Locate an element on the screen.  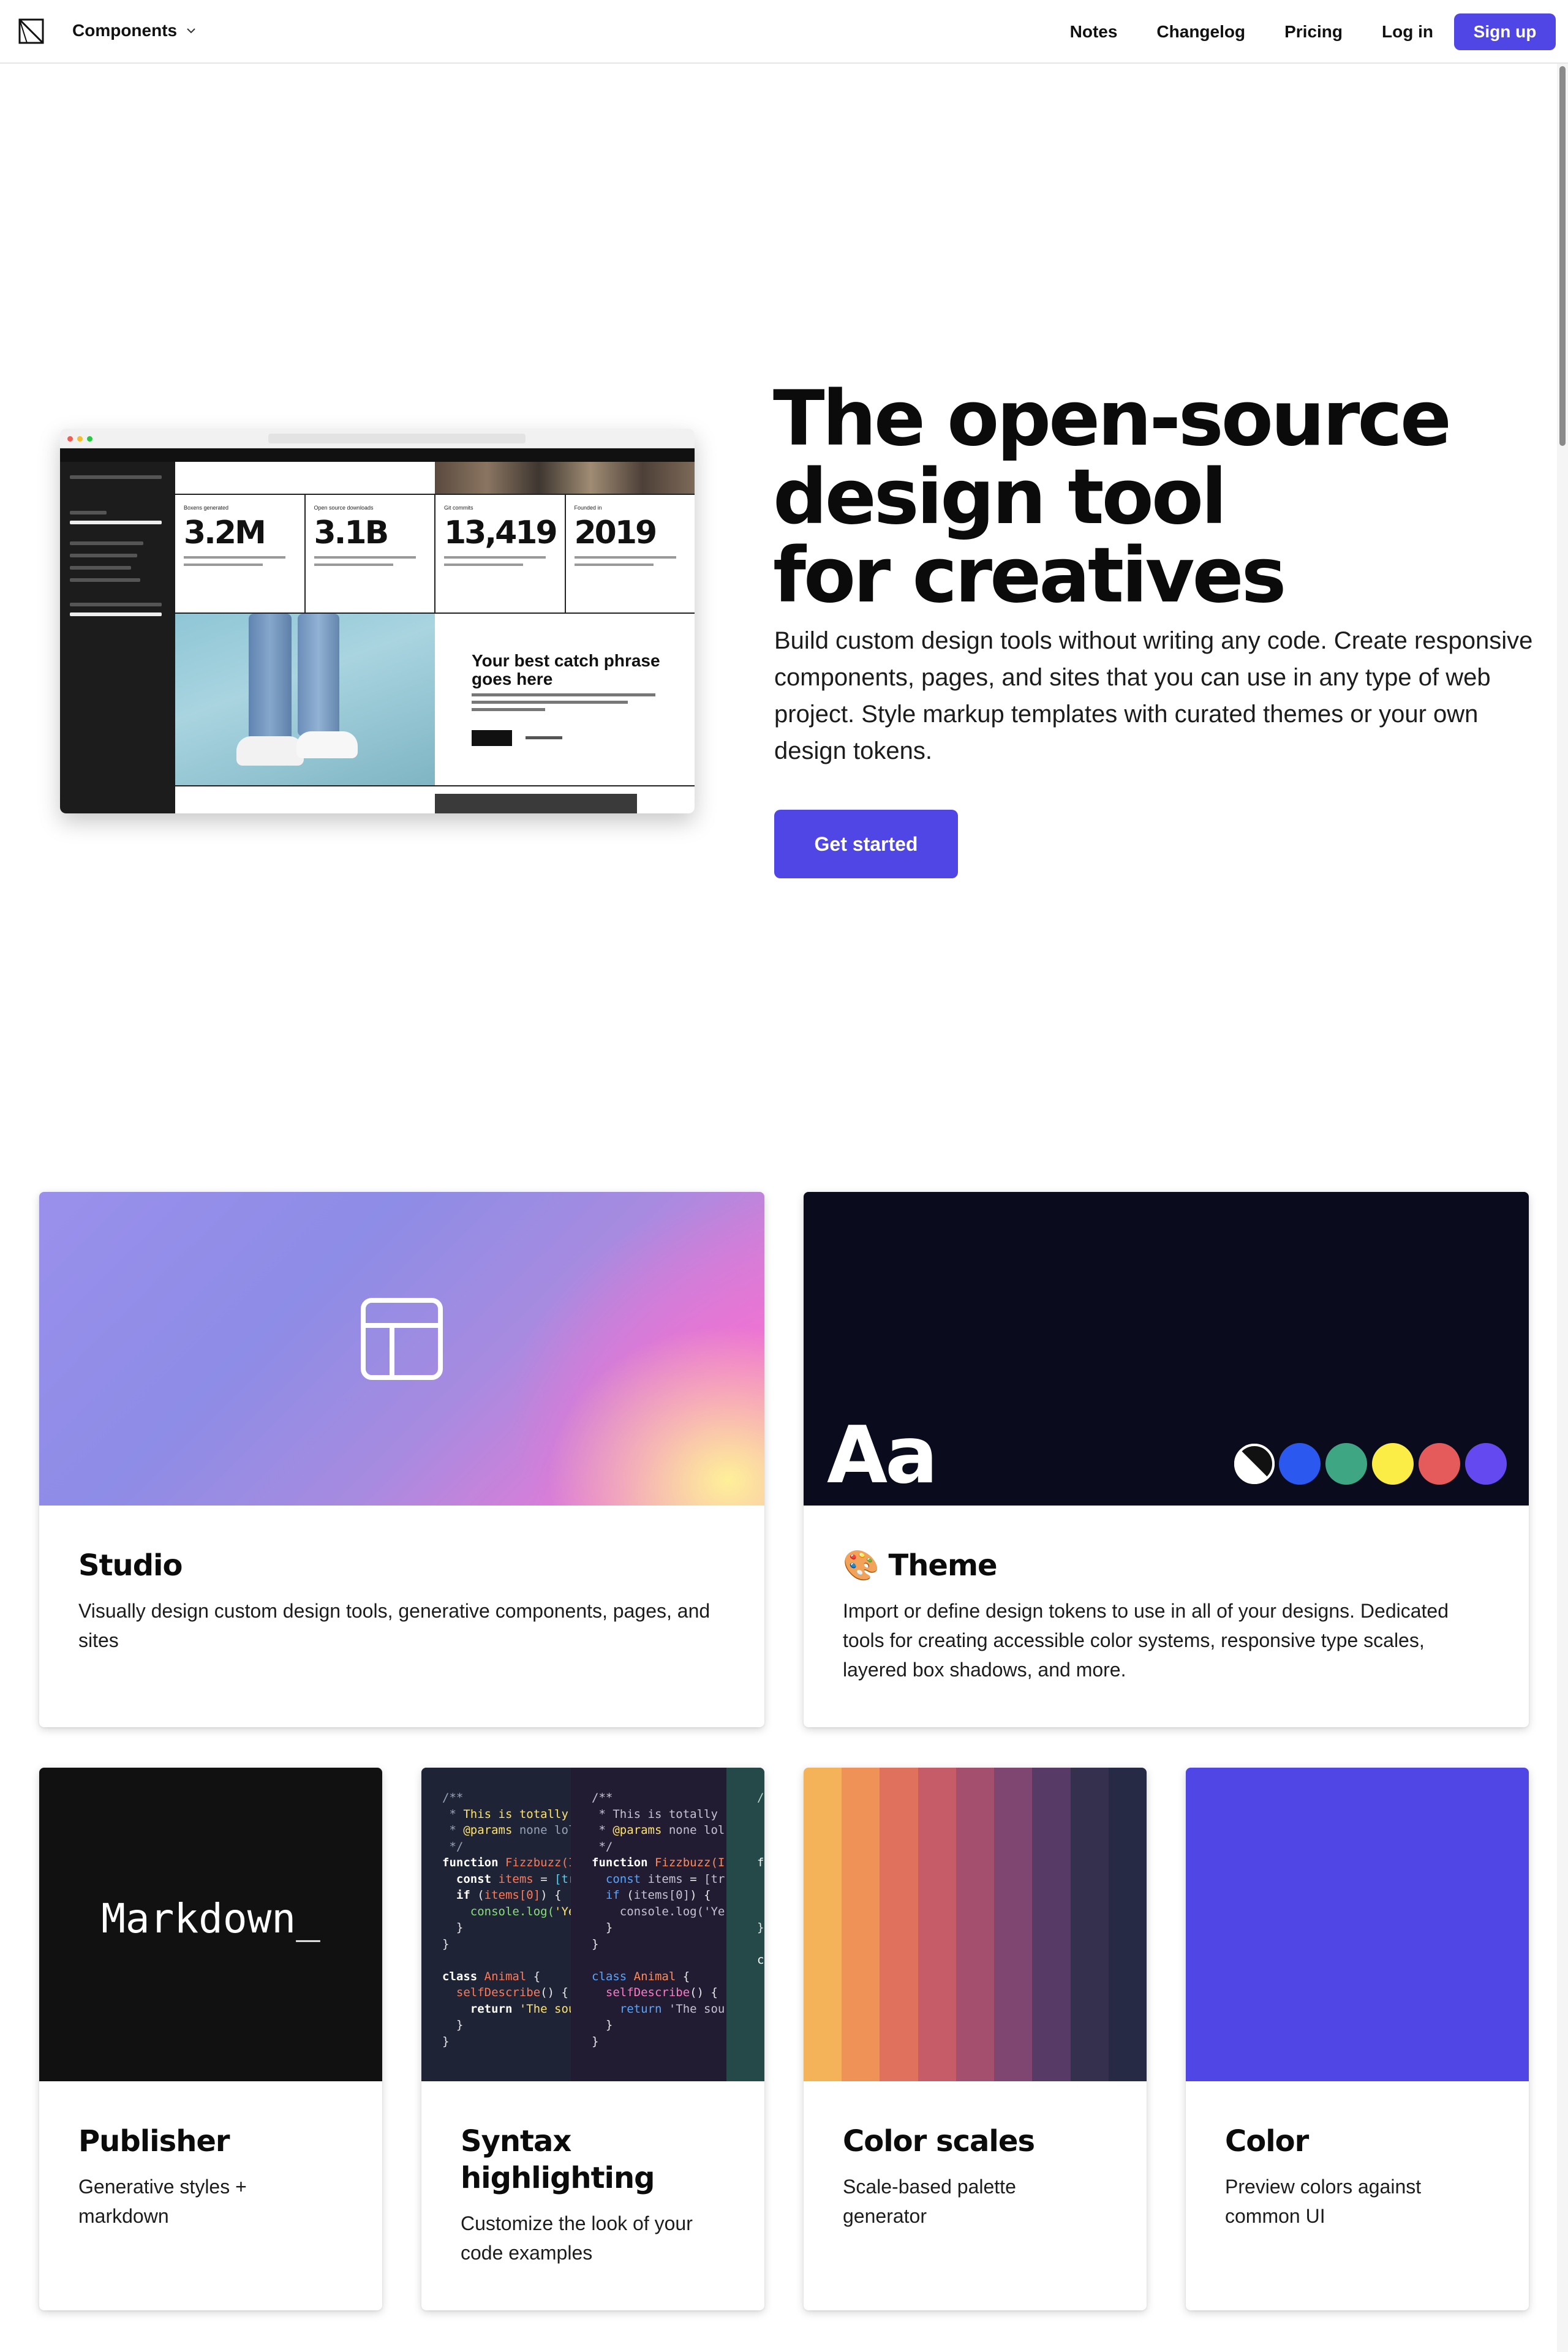
theme-title-text: Theme is located at coordinates (943, 1566).